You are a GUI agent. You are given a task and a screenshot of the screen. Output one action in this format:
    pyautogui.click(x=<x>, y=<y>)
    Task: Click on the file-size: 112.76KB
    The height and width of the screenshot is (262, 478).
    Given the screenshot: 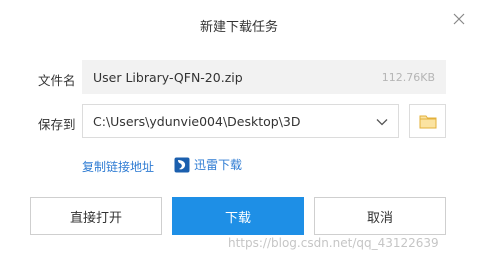 What is the action you would take?
    pyautogui.click(x=408, y=77)
    